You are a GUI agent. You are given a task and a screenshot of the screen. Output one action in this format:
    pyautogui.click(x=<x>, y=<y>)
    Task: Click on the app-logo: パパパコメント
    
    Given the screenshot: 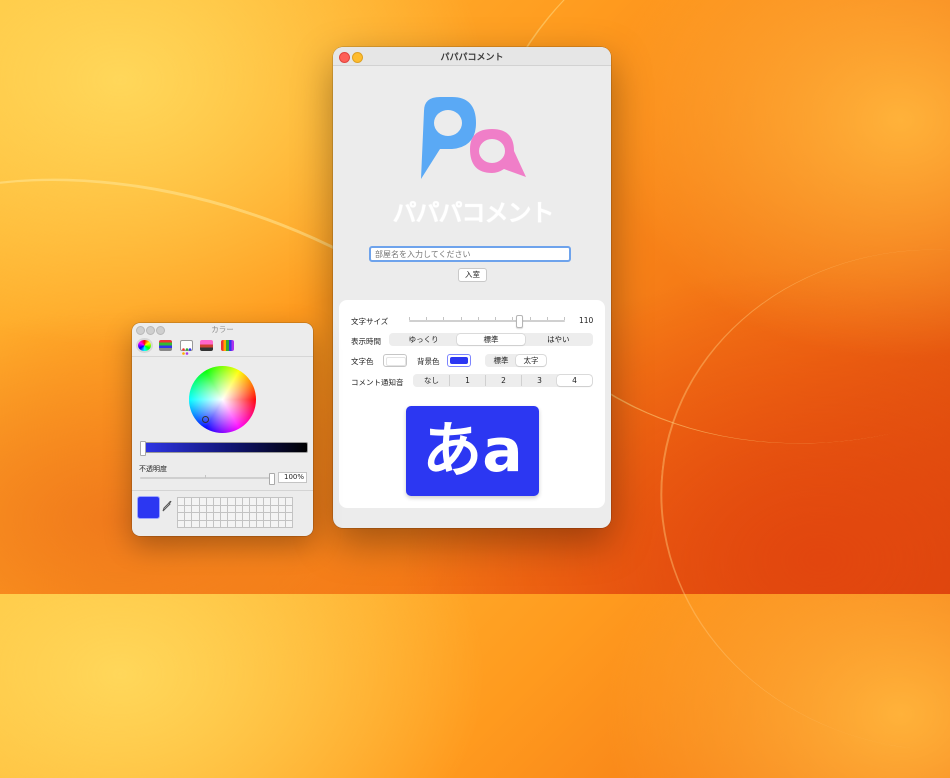 What is the action you would take?
    pyautogui.click(x=473, y=159)
    